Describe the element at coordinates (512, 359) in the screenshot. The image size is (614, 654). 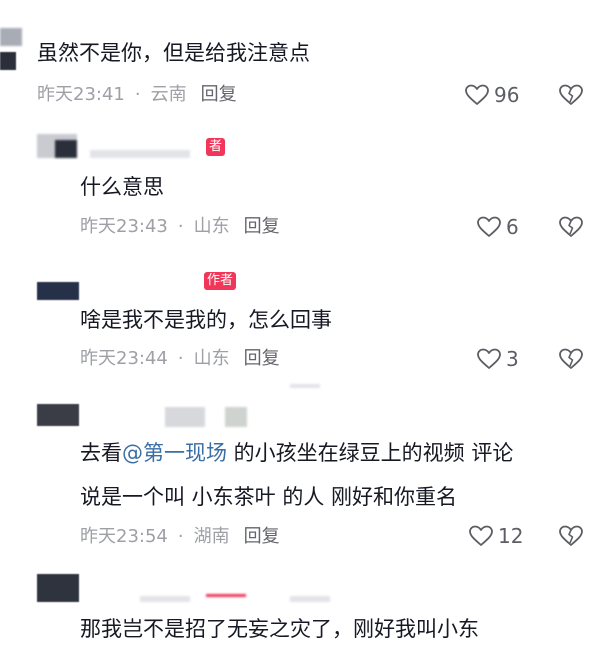
I see `like-count: 3` at that location.